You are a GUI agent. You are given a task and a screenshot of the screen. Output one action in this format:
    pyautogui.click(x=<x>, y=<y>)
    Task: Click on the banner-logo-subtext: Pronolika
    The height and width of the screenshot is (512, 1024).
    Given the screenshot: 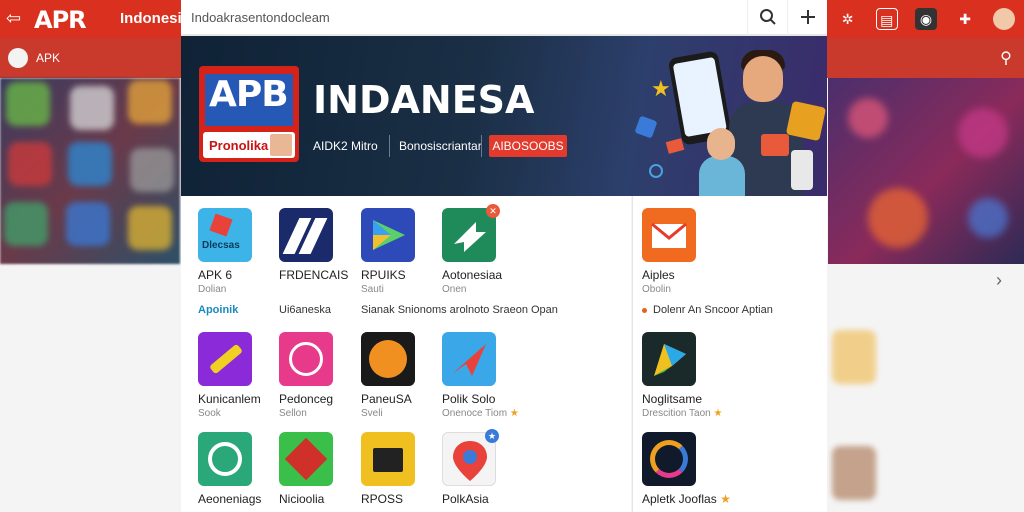 What is the action you would take?
    pyautogui.click(x=239, y=145)
    